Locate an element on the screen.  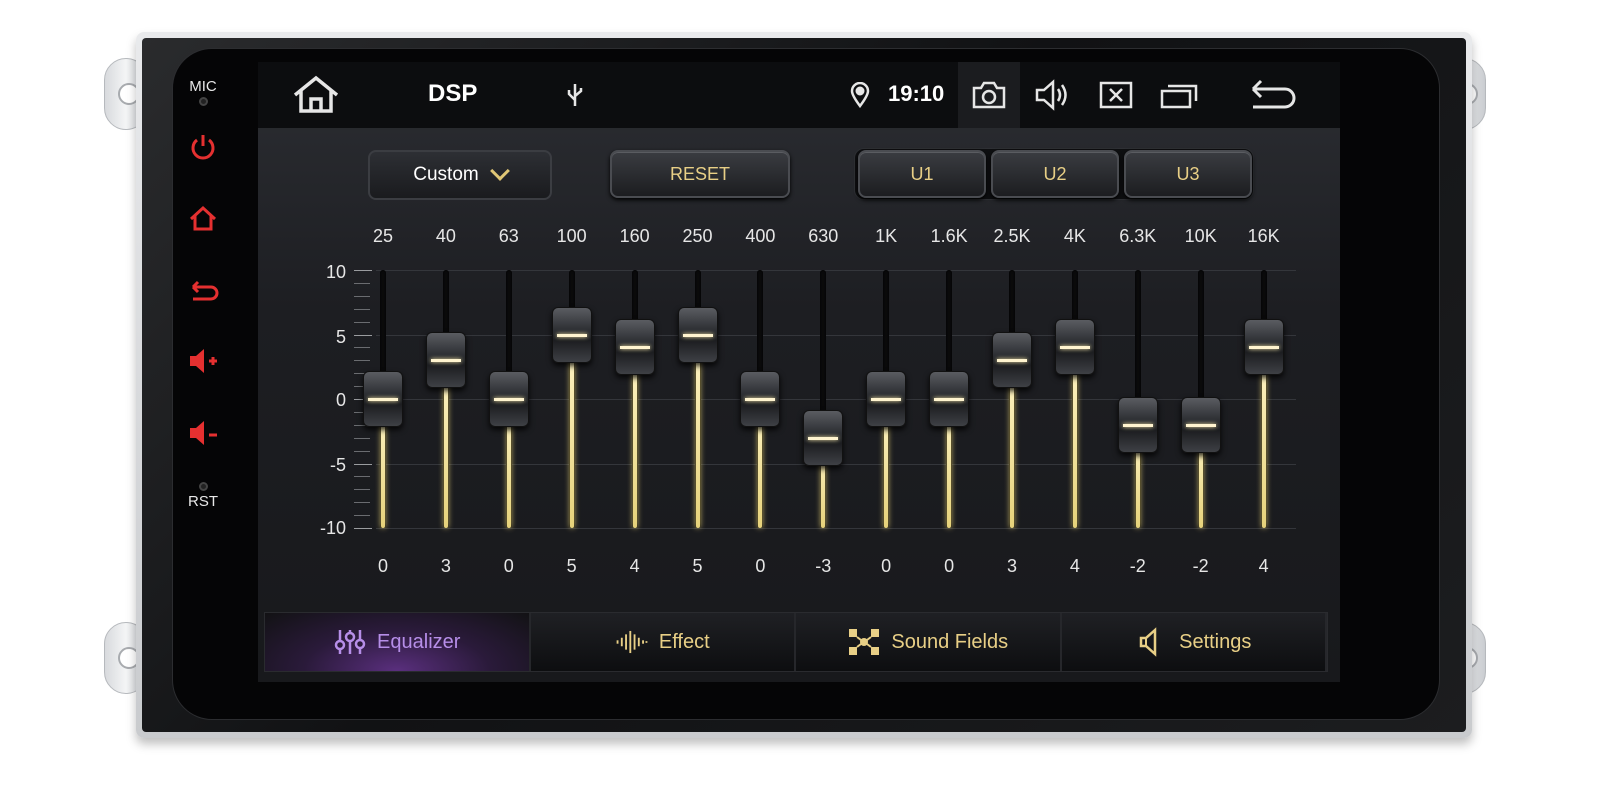
camera-icon is located at coordinates (989, 95).